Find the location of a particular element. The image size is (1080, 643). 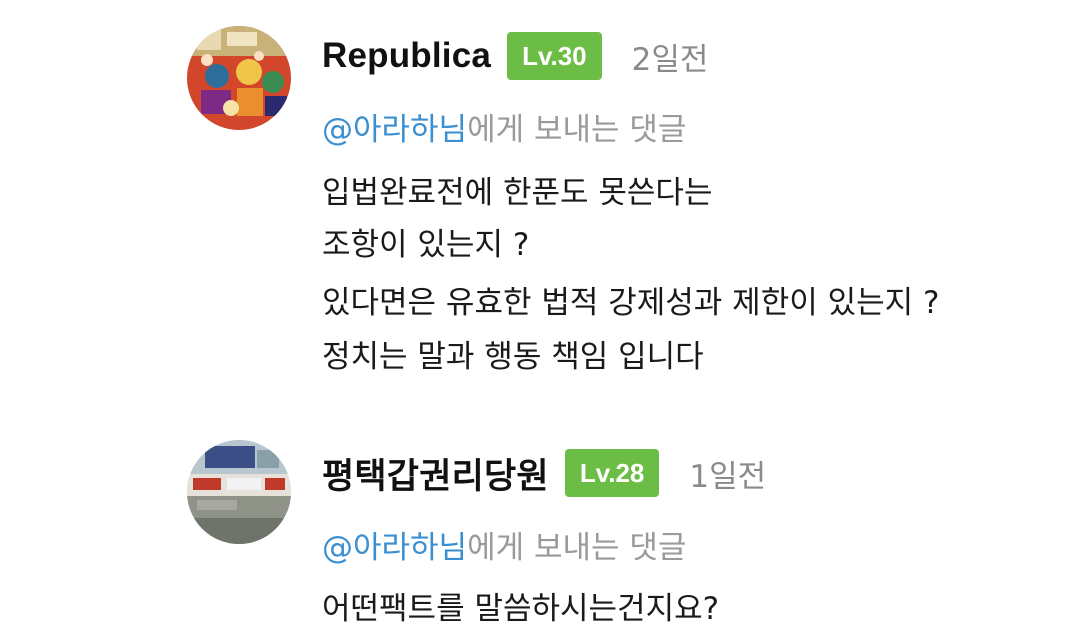

comment-text-line: 어떤팩트를 말씀하시는건지요? is located at coordinates (521, 609).